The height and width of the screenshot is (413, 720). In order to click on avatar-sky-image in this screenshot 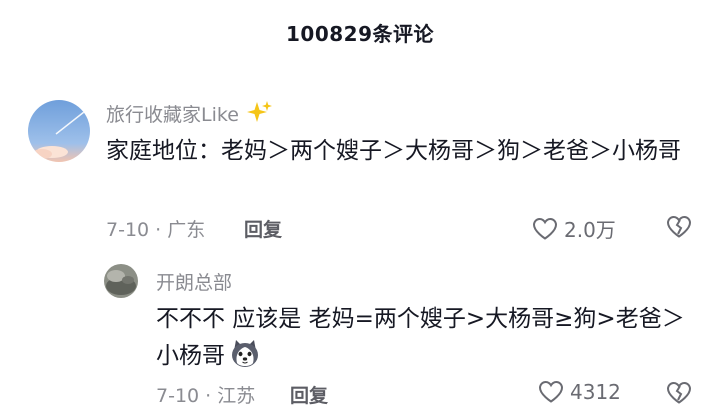, I will do `click(59, 131)`.